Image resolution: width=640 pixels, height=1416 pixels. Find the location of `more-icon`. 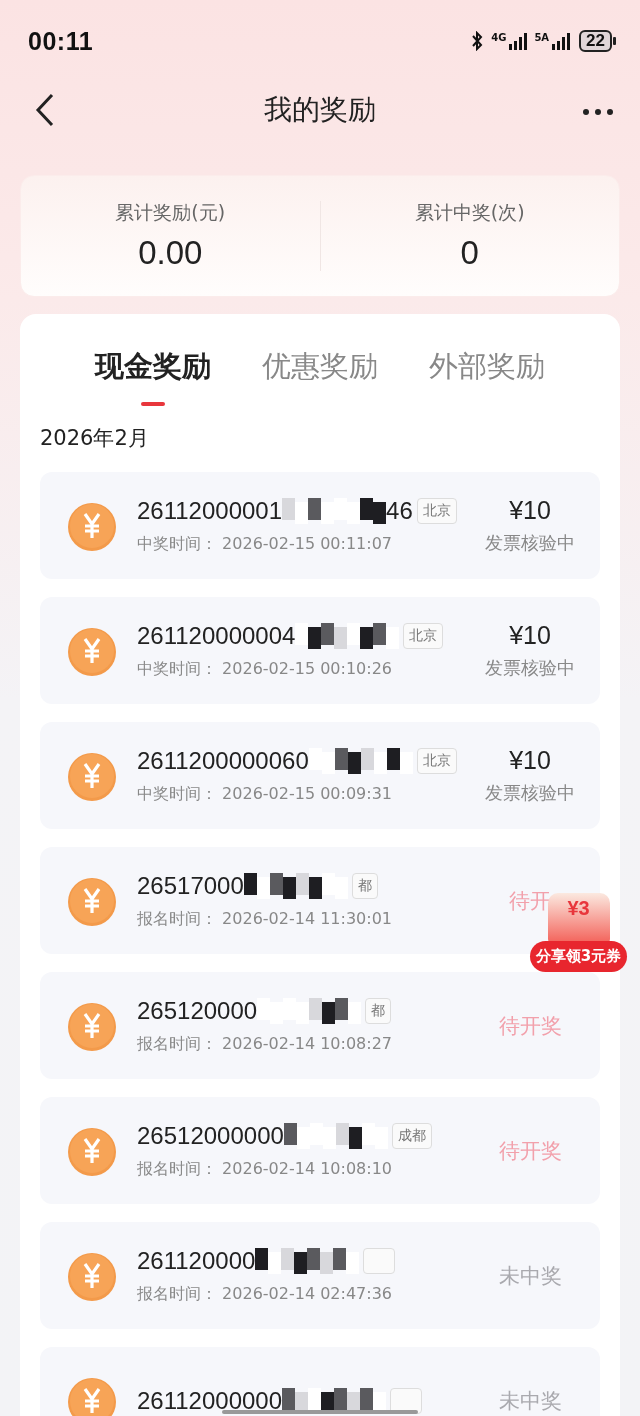

more-icon is located at coordinates (598, 112).